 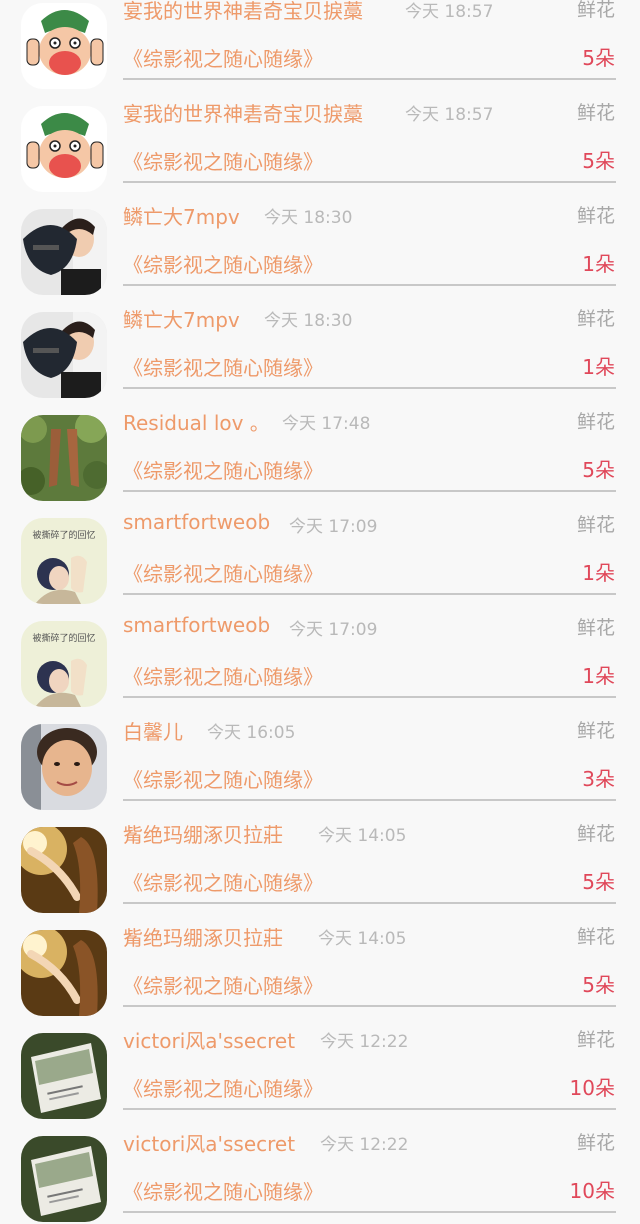 What do you see at coordinates (362, 939) in the screenshot?
I see `gift-time: 今天 14:05` at bounding box center [362, 939].